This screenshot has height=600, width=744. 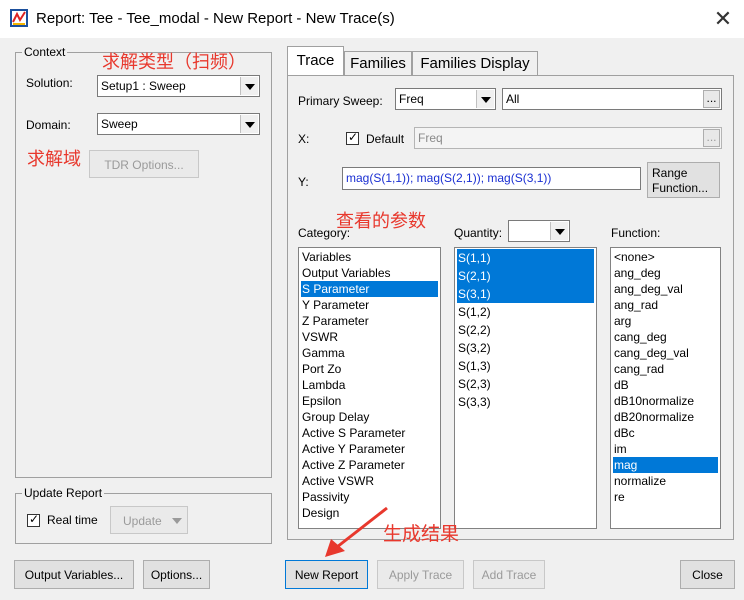 What do you see at coordinates (525, 276) in the screenshot?
I see `quantity-item: S(2,1)` at bounding box center [525, 276].